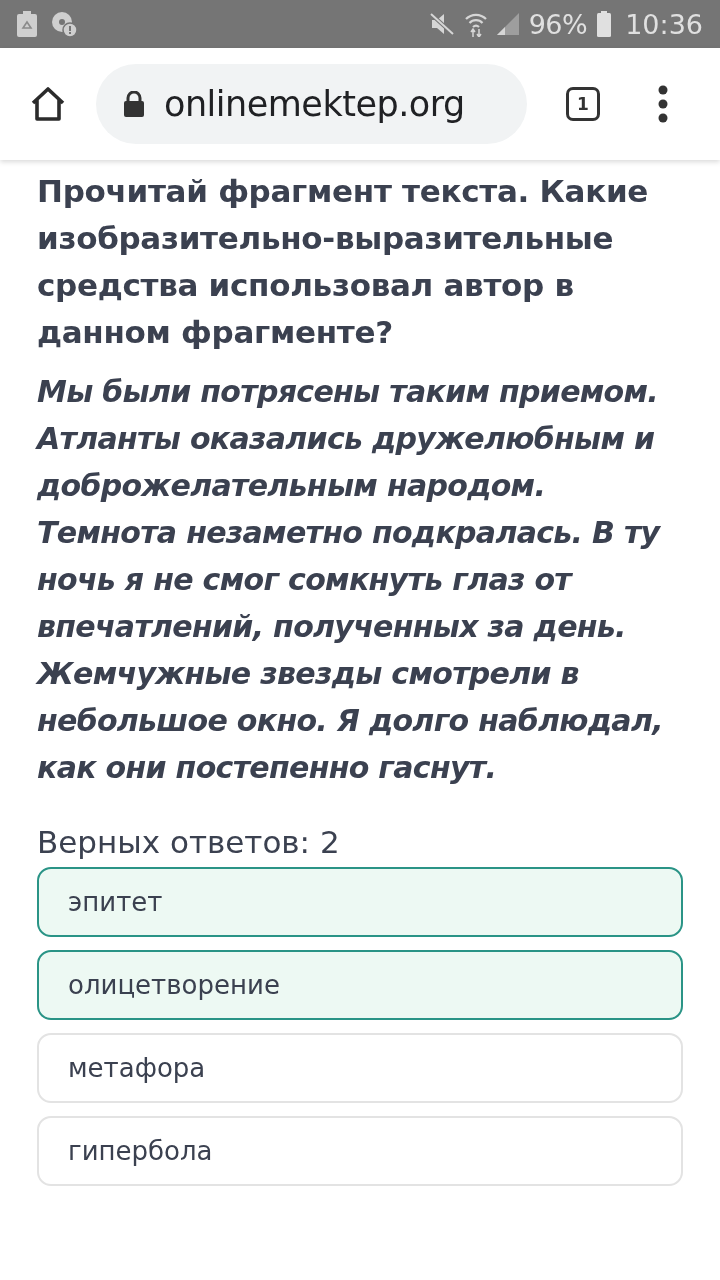 The image size is (720, 1280). What do you see at coordinates (604, 24) in the screenshot?
I see `battery-icon` at bounding box center [604, 24].